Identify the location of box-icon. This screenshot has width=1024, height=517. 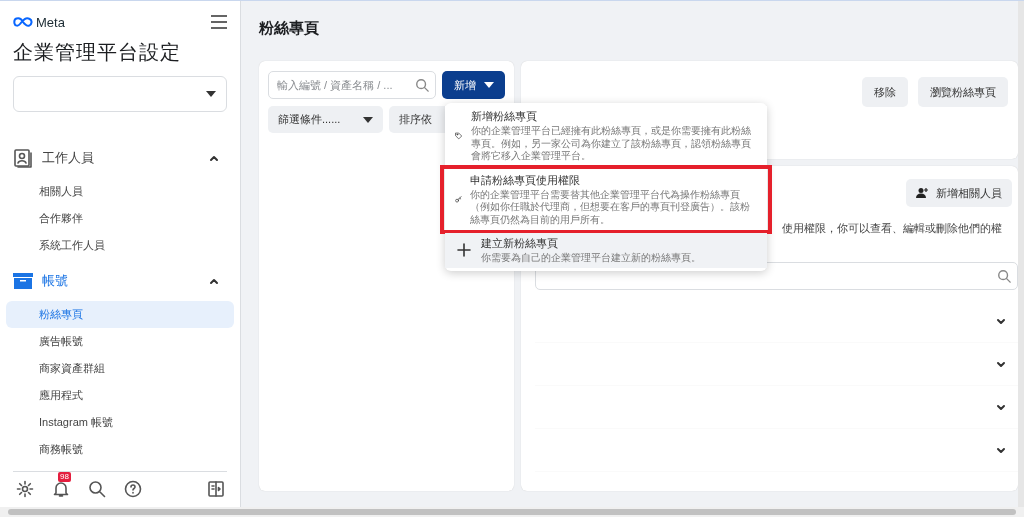
(23, 280).